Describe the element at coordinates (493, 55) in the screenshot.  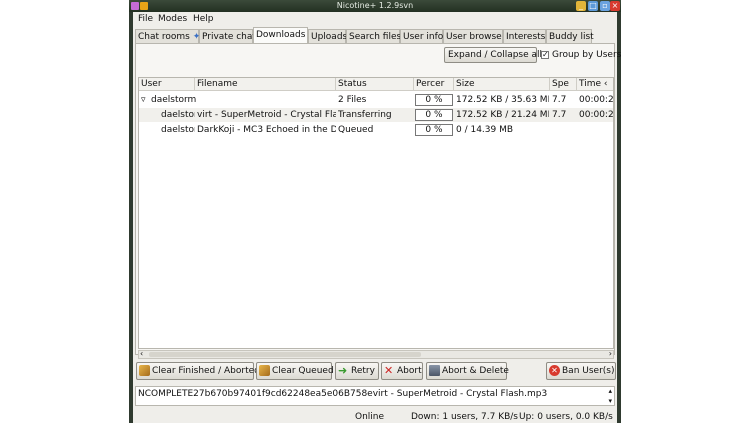
I see `expand-collapse-button: Expand / Collapse all` at that location.